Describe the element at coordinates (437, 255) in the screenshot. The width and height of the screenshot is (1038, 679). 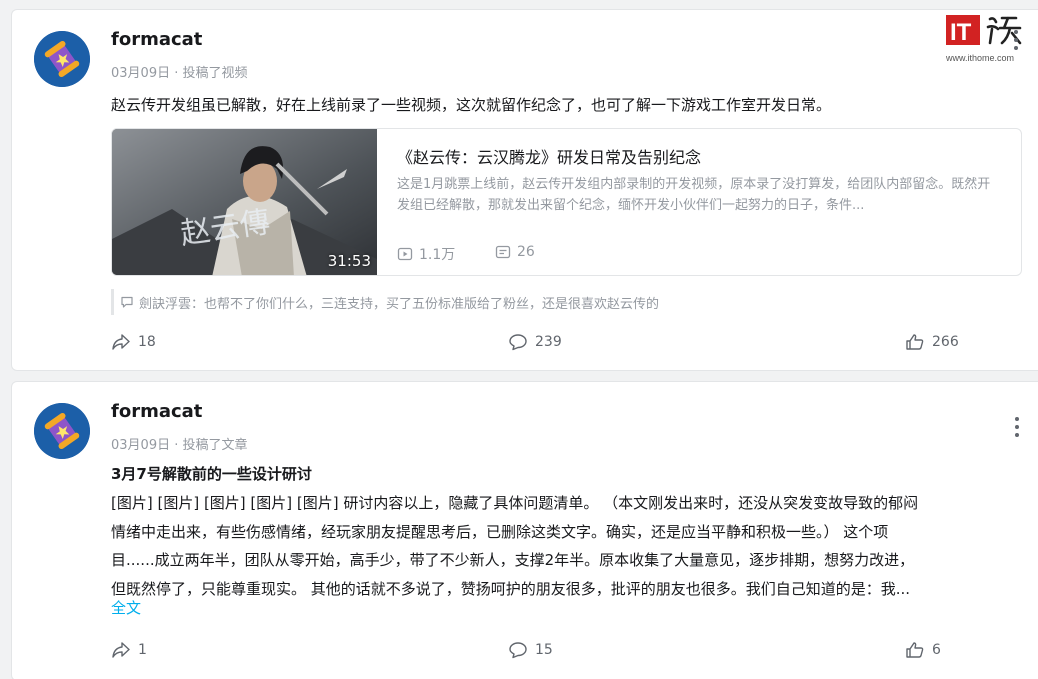
I see `play-count-value: 1.1万` at that location.